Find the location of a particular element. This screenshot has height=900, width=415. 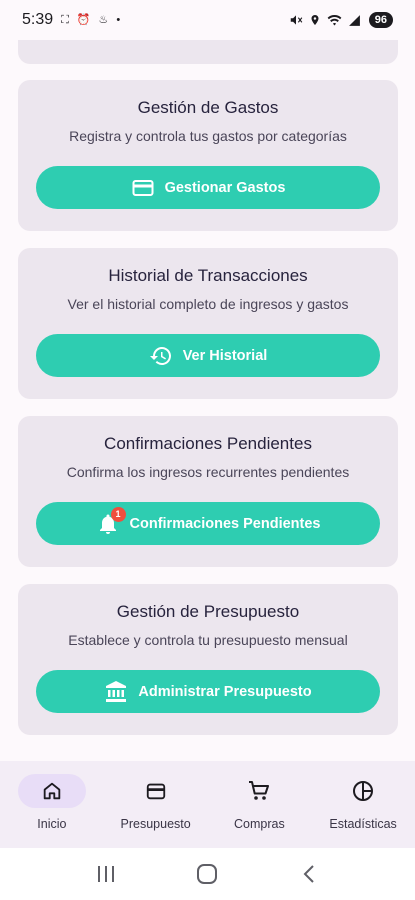

pie-chart-icon is located at coordinates (363, 791).